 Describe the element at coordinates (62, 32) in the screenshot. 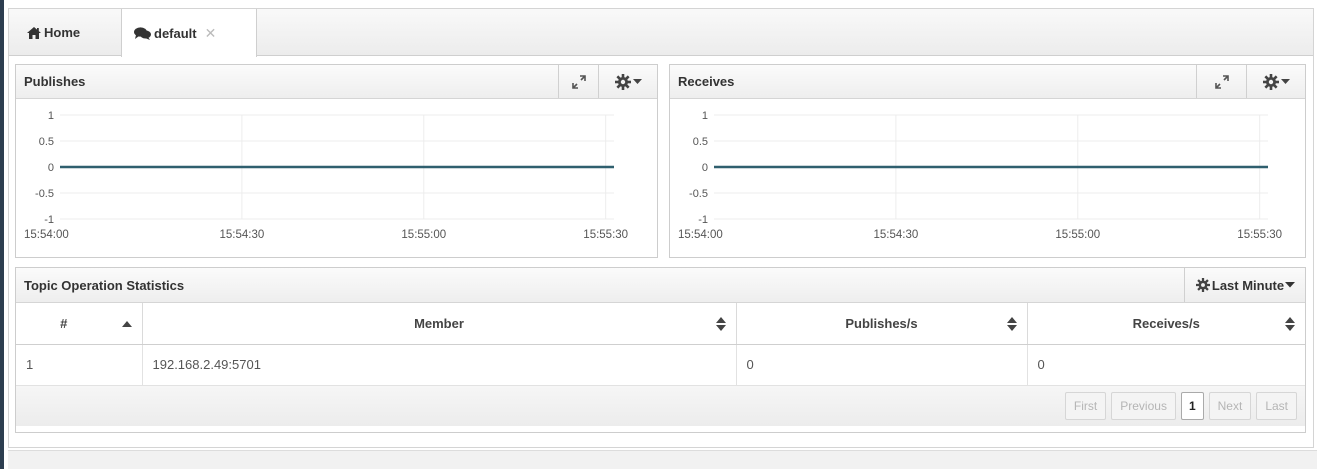

I see `tab-home-label: Home` at that location.